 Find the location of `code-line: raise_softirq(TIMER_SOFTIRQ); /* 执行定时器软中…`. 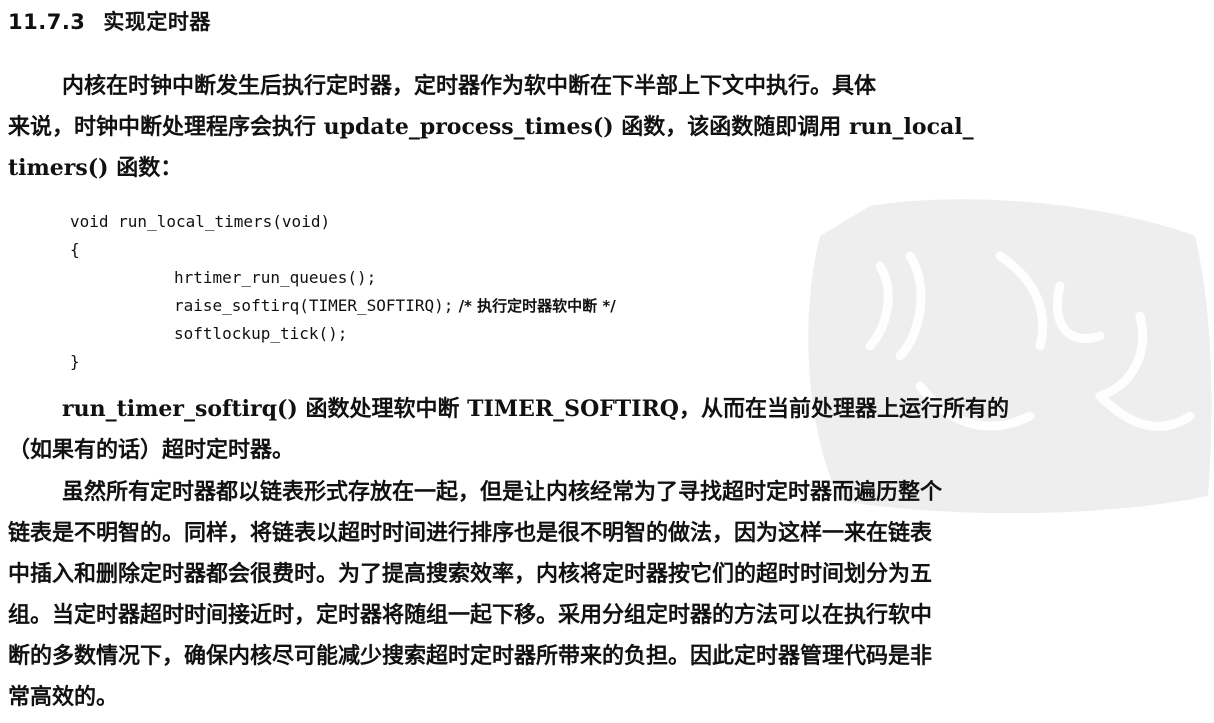

code-line: raise_softirq(TIMER_SOFTIRQ); /* 执行定时器软中… is located at coordinates (343, 306).